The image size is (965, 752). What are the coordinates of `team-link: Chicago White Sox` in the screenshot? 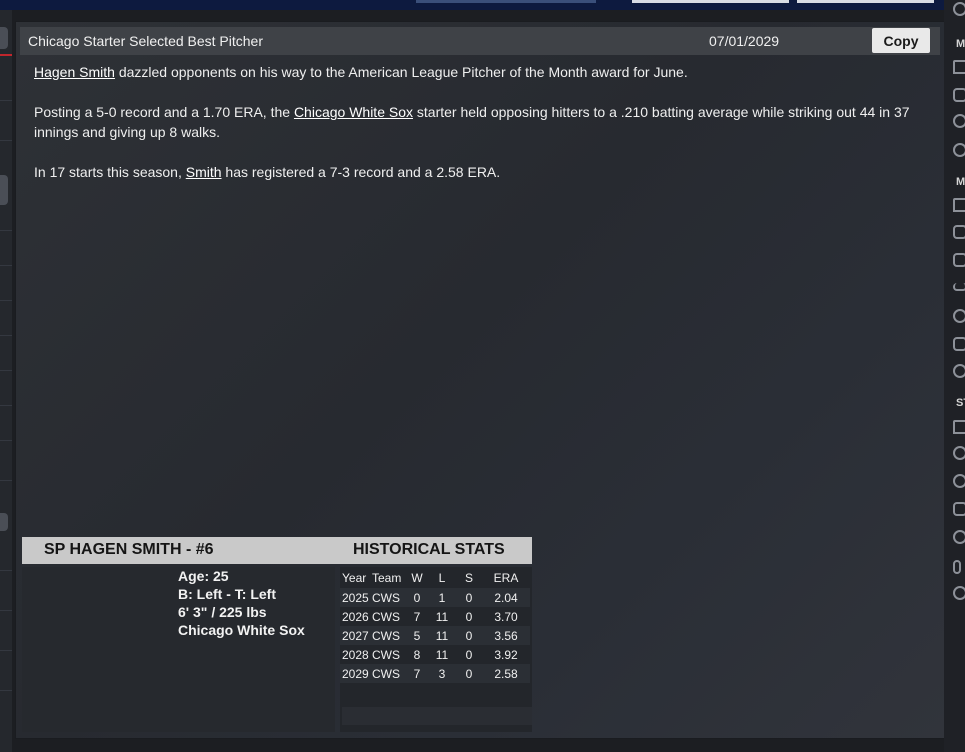 It's located at (353, 112).